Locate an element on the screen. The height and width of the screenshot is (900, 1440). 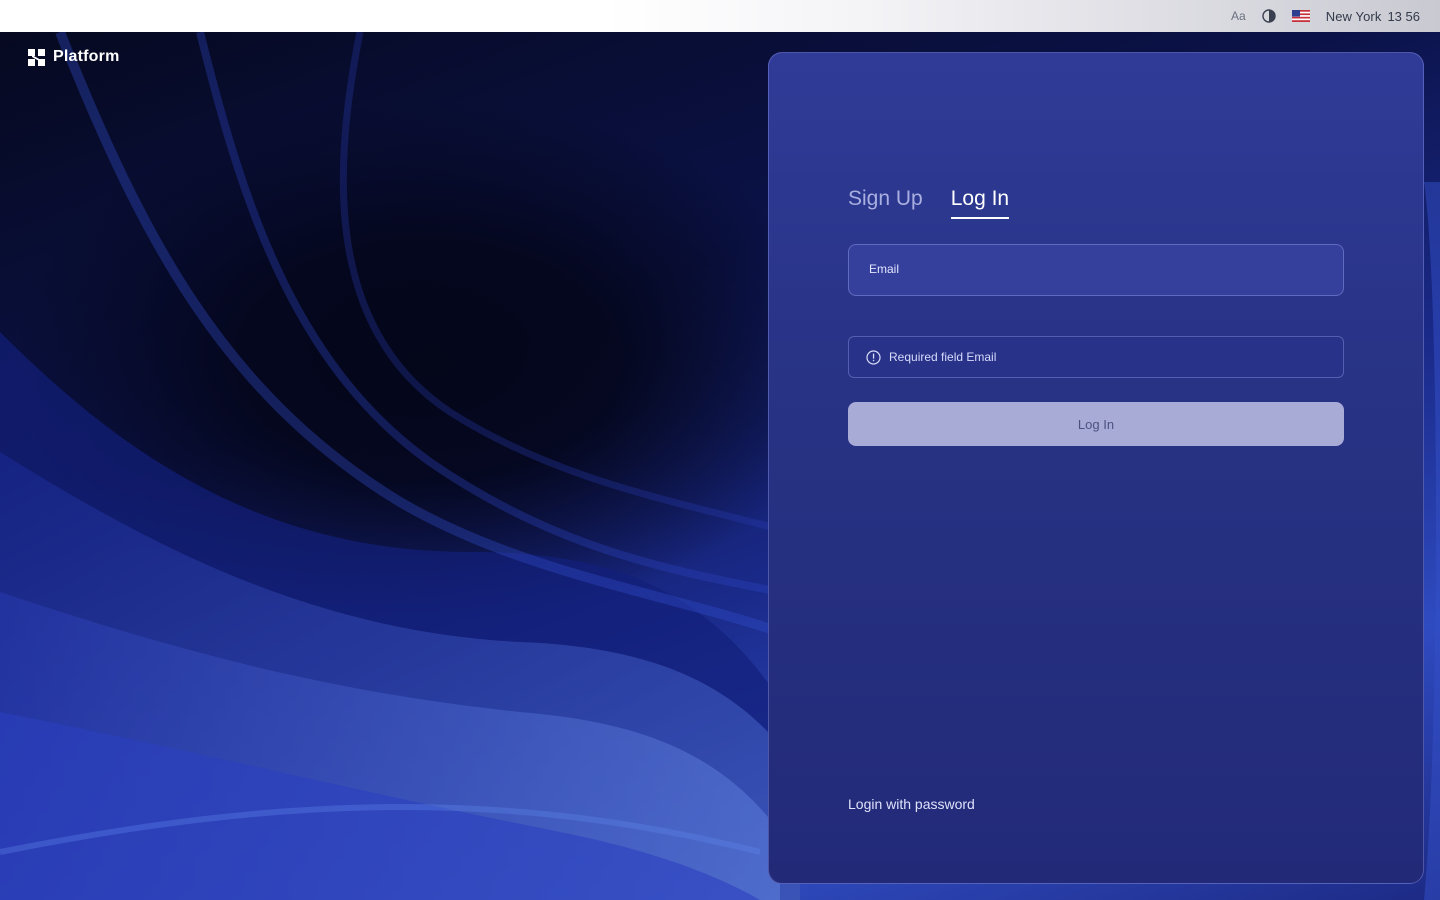
log-in-button: Log In is located at coordinates (1096, 424).